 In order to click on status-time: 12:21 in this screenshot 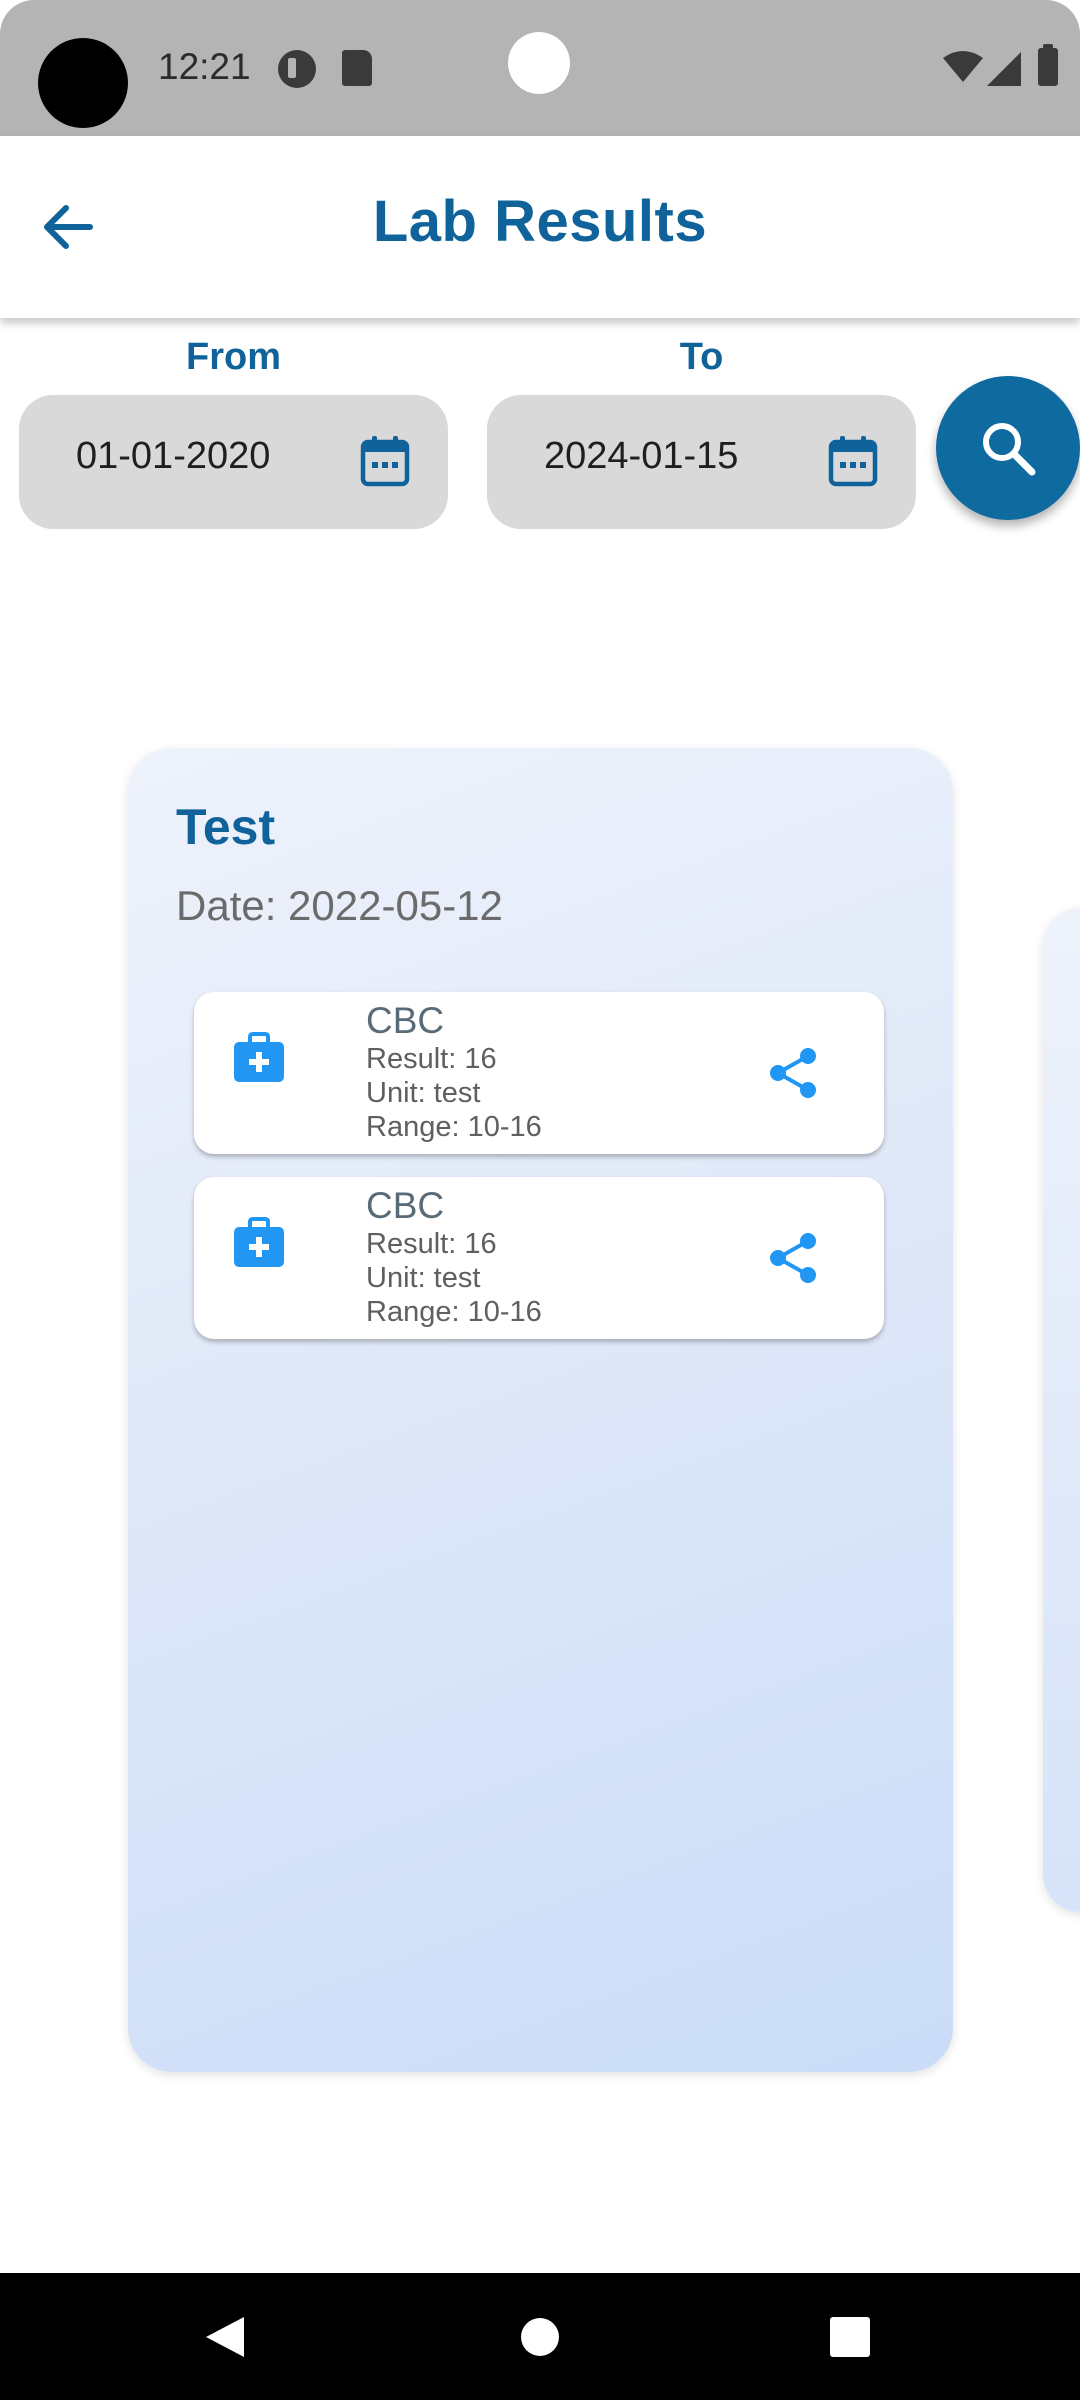, I will do `click(204, 66)`.